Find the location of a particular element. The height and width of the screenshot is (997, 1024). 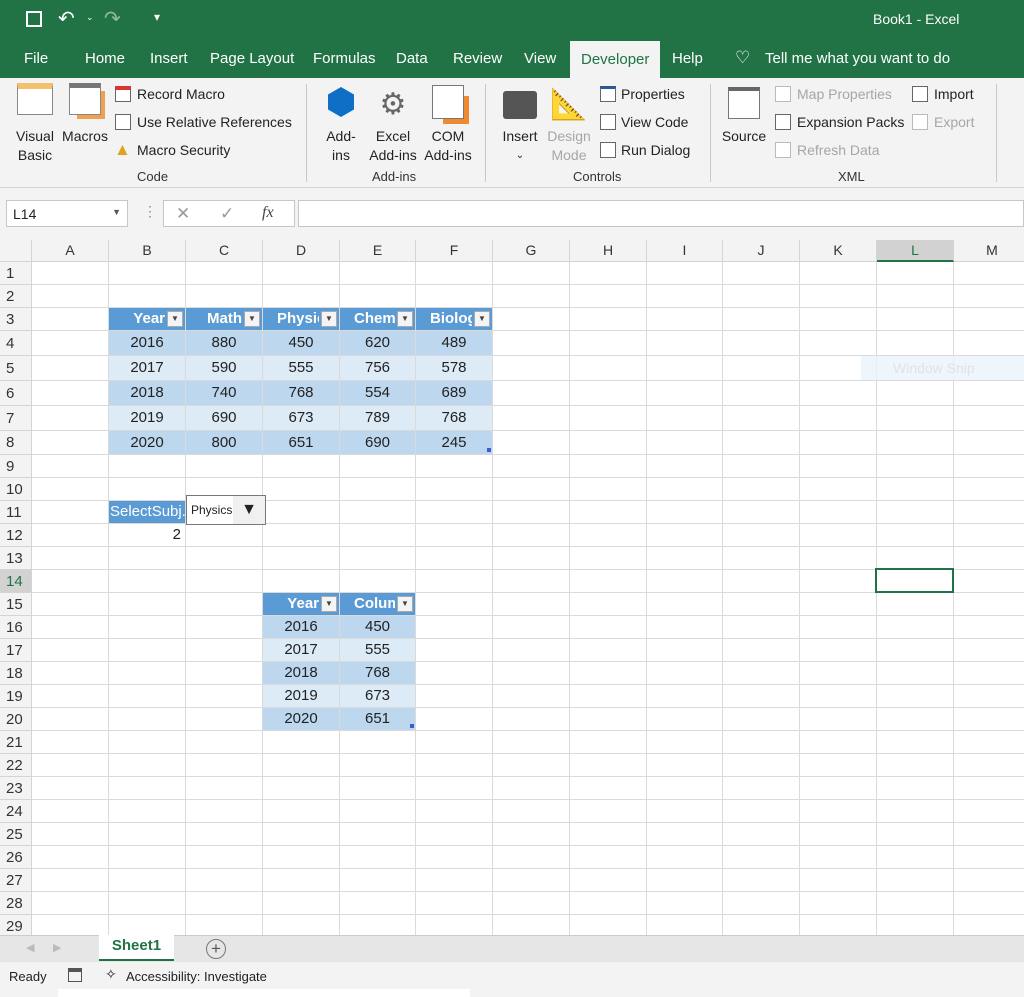

table-cell: 740 is located at coordinates (224, 393).